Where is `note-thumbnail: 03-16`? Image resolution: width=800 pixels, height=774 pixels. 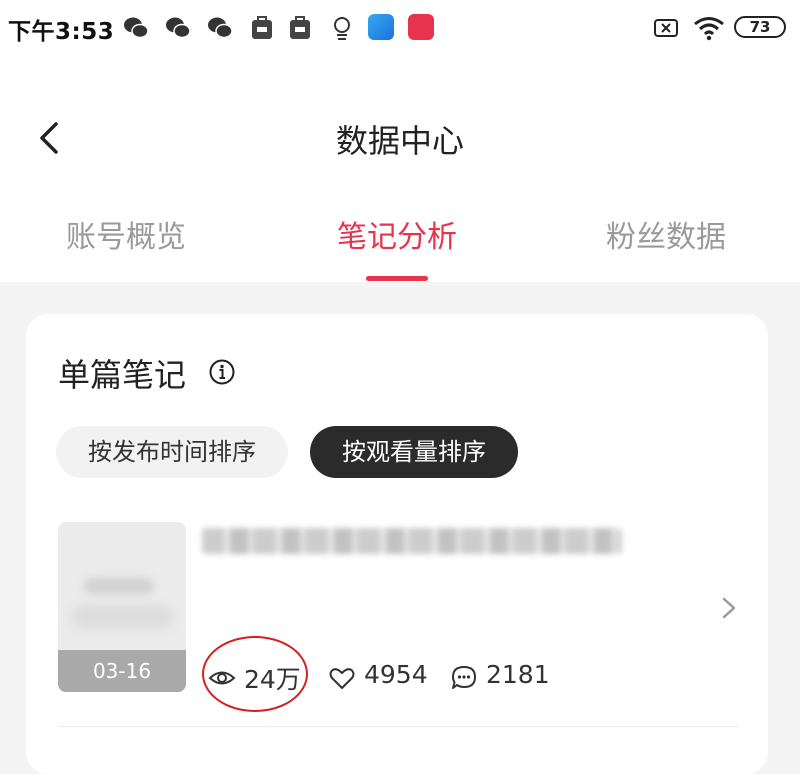
note-thumbnail: 03-16 is located at coordinates (122, 607).